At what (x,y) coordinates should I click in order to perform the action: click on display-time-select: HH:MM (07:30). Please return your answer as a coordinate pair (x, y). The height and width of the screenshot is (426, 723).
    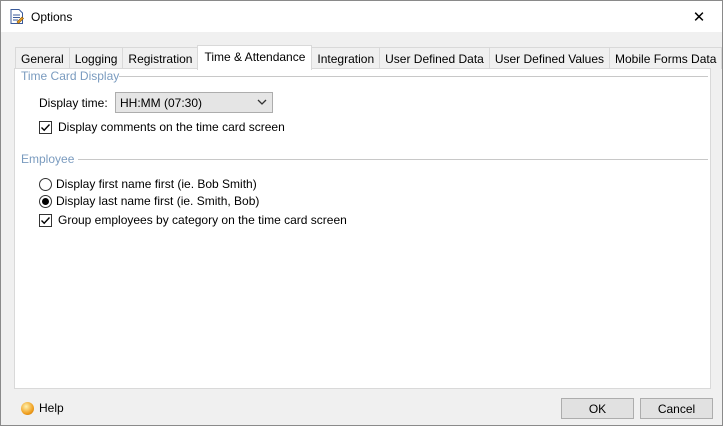
    Looking at the image, I should click on (194, 102).